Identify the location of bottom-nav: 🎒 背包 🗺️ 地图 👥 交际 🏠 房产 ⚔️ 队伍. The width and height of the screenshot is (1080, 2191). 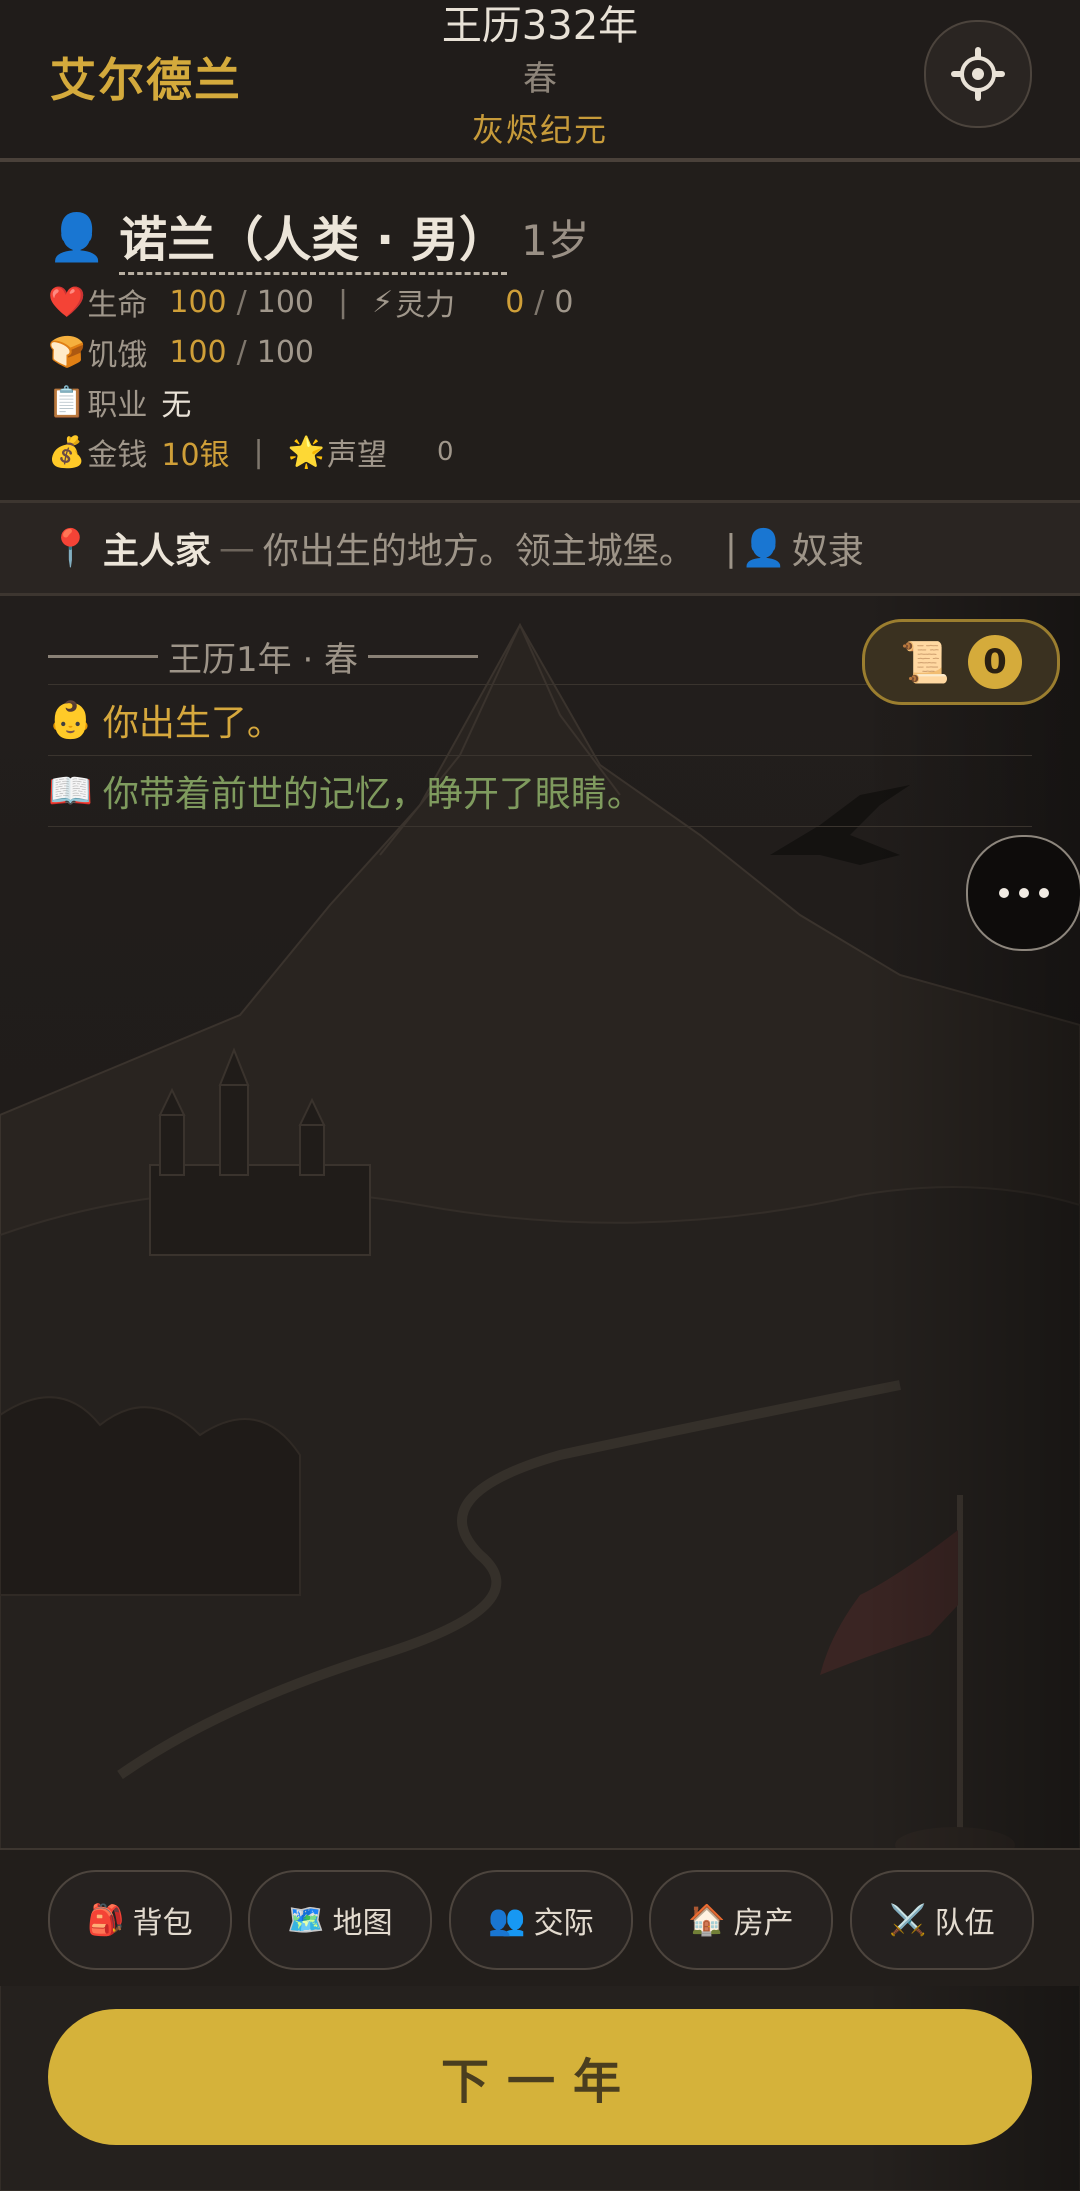
(540, 1917).